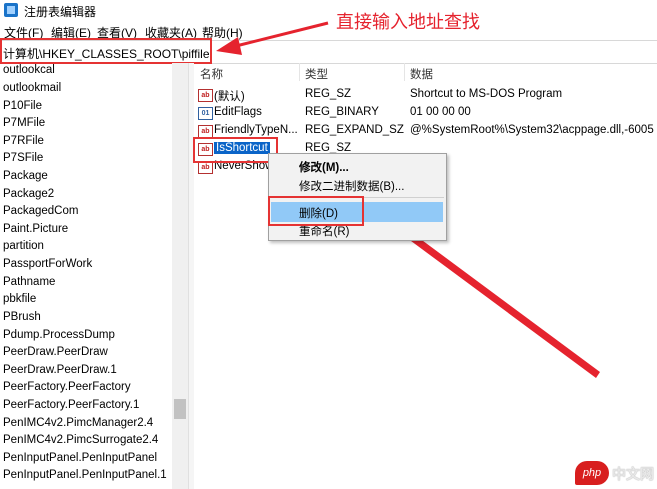 This screenshot has width=657, height=489. What do you see at coordinates (23, 141) in the screenshot?
I see `tree-item: P7RFile` at bounding box center [23, 141].